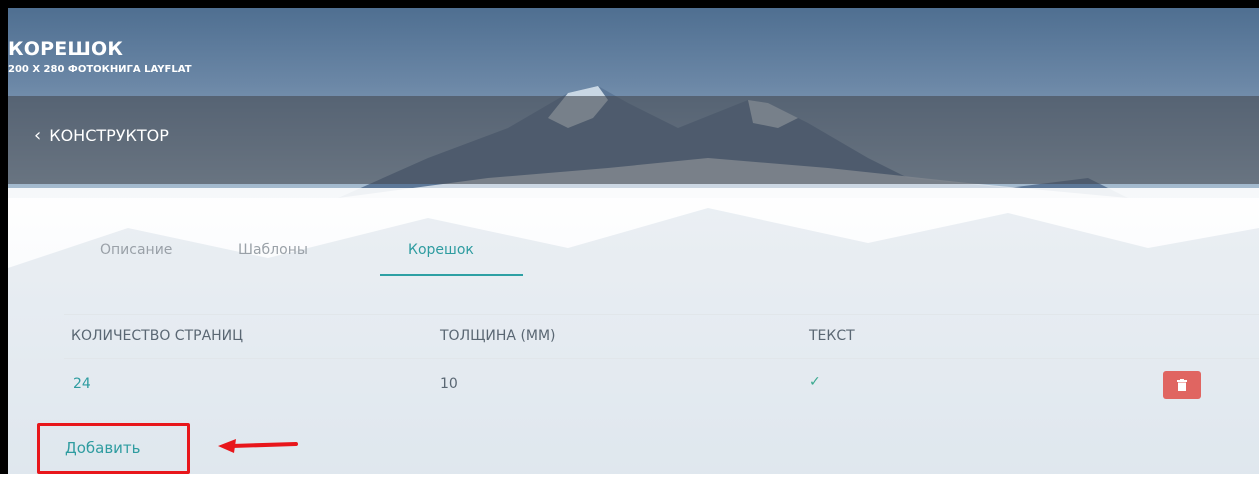 Image resolution: width=1259 pixels, height=481 pixels. I want to click on cell-pages: 24, so click(82, 384).